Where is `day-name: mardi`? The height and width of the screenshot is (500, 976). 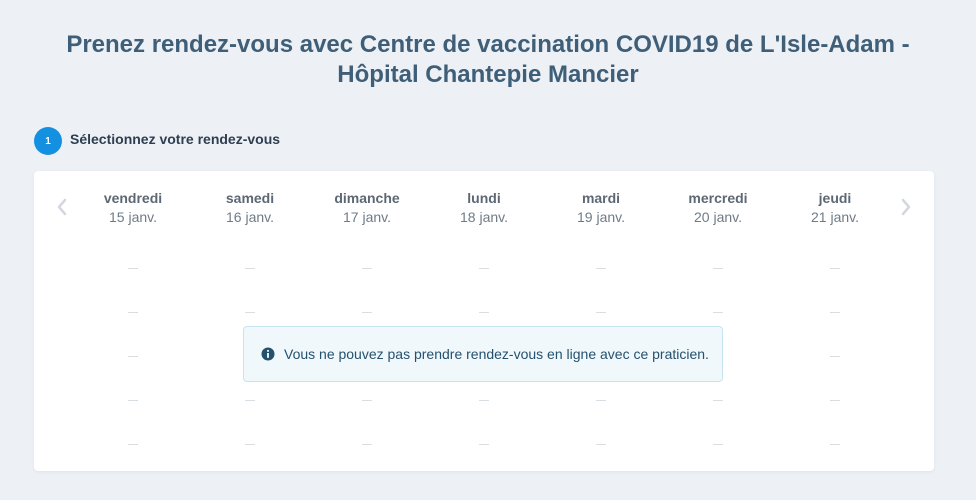 day-name: mardi is located at coordinates (601, 198).